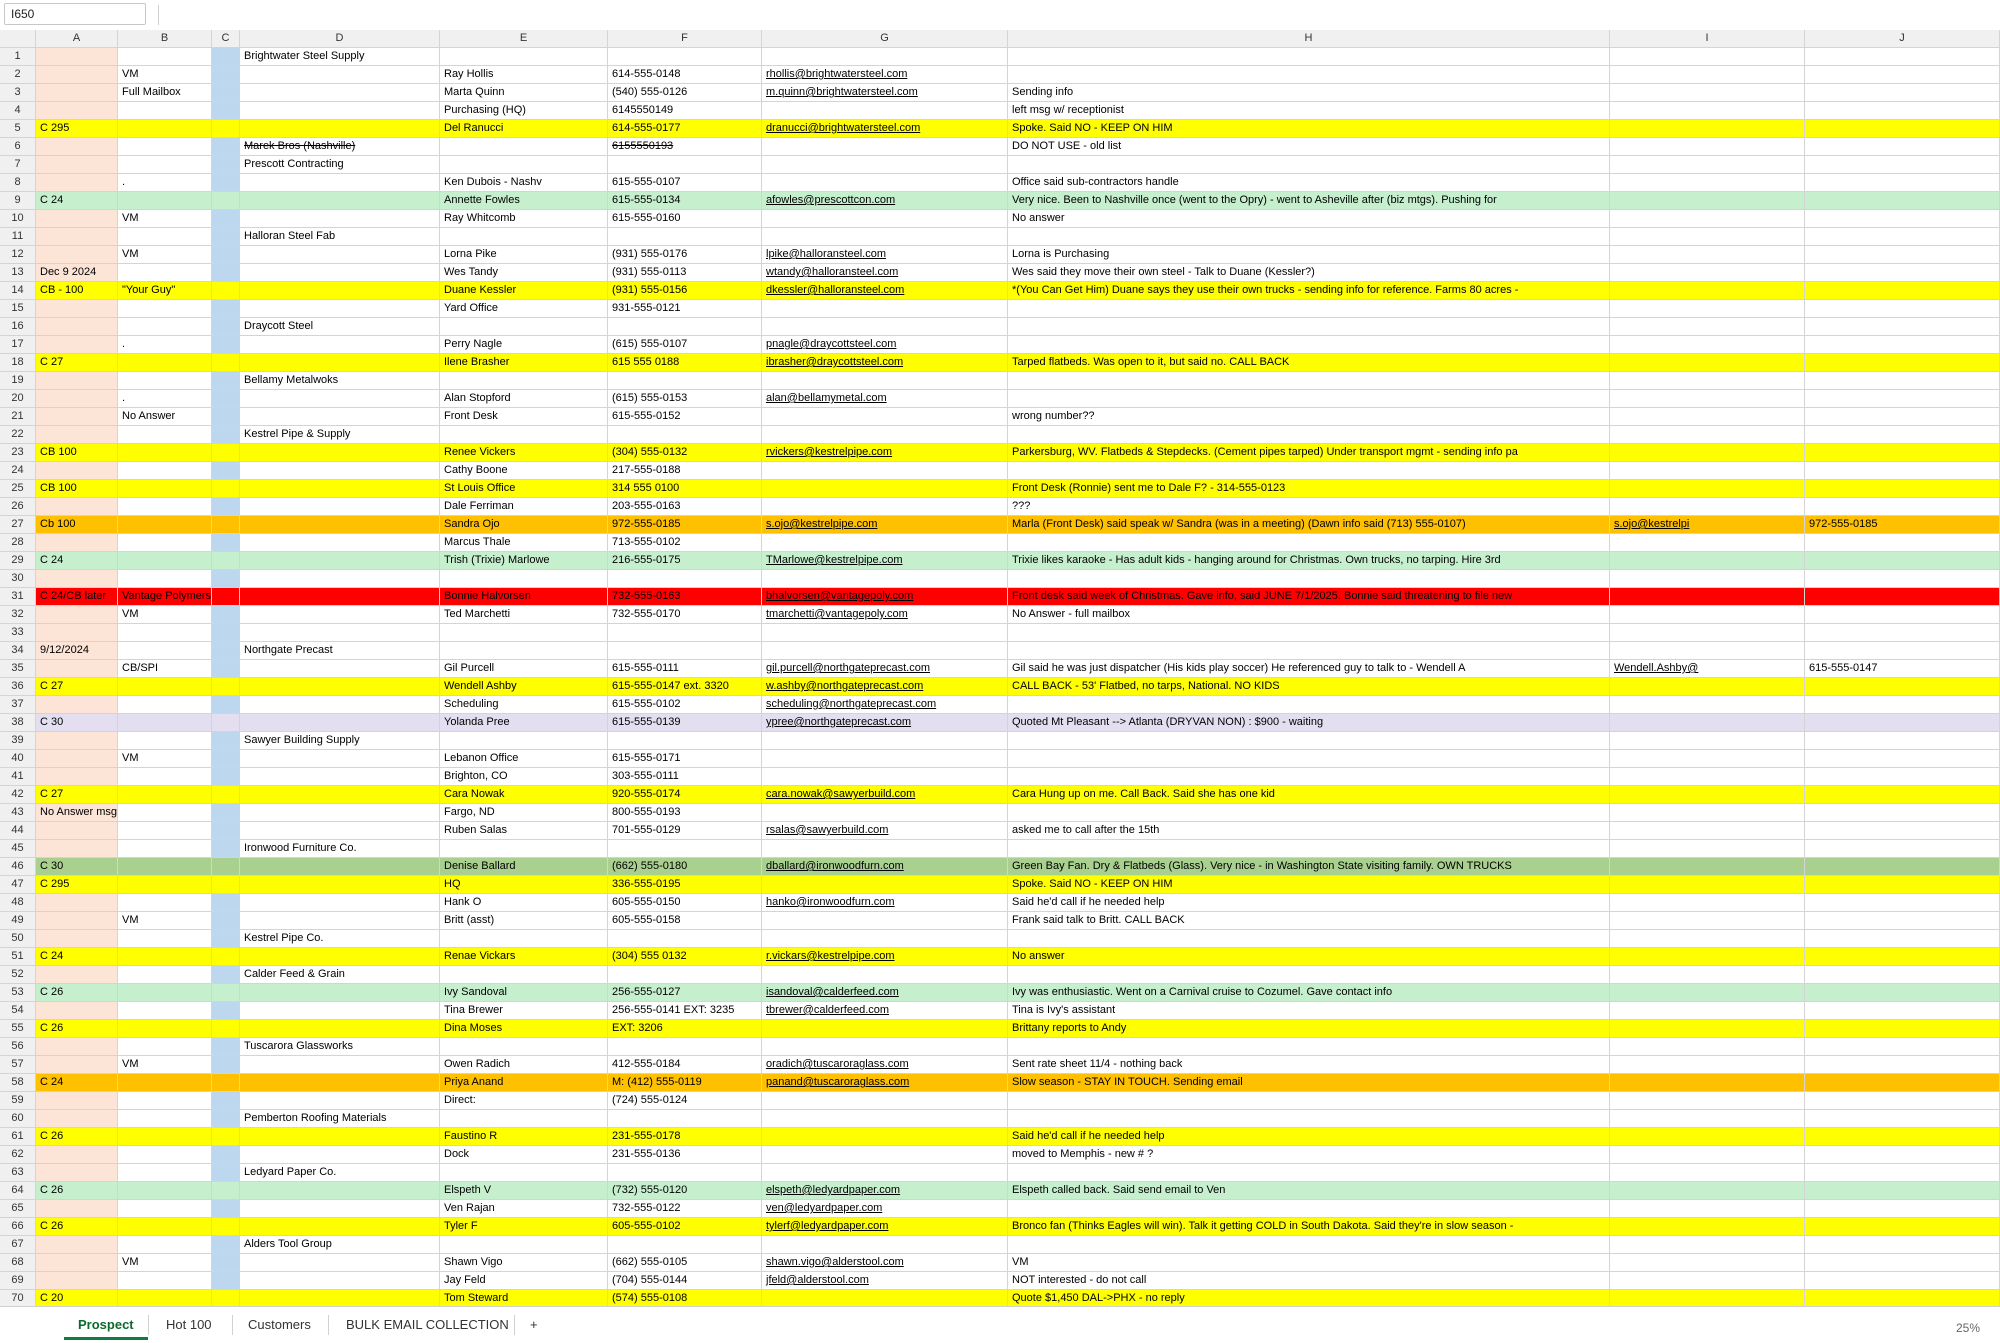 This screenshot has height=1343, width=2000. I want to click on cell-g: pnagle@draycottsteel.com, so click(885, 345).